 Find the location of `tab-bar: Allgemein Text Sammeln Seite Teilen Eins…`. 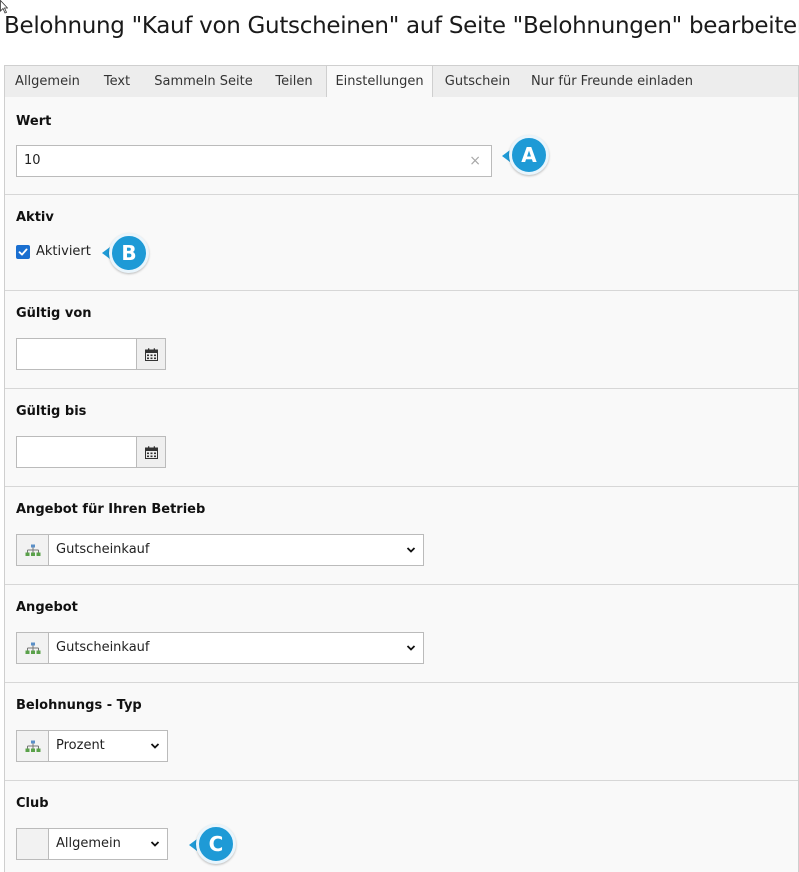

tab-bar: Allgemein Text Sammeln Seite Teilen Eins… is located at coordinates (401, 82).